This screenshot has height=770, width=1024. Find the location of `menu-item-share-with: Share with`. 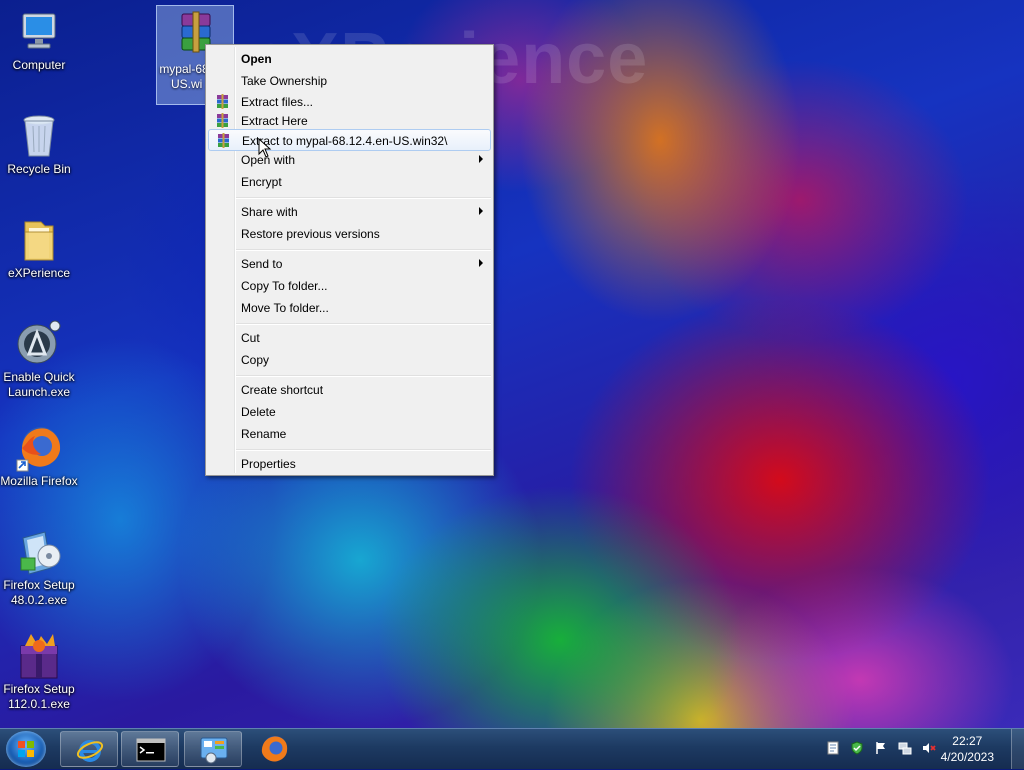

menu-item-share-with: Share with is located at coordinates (349, 212).